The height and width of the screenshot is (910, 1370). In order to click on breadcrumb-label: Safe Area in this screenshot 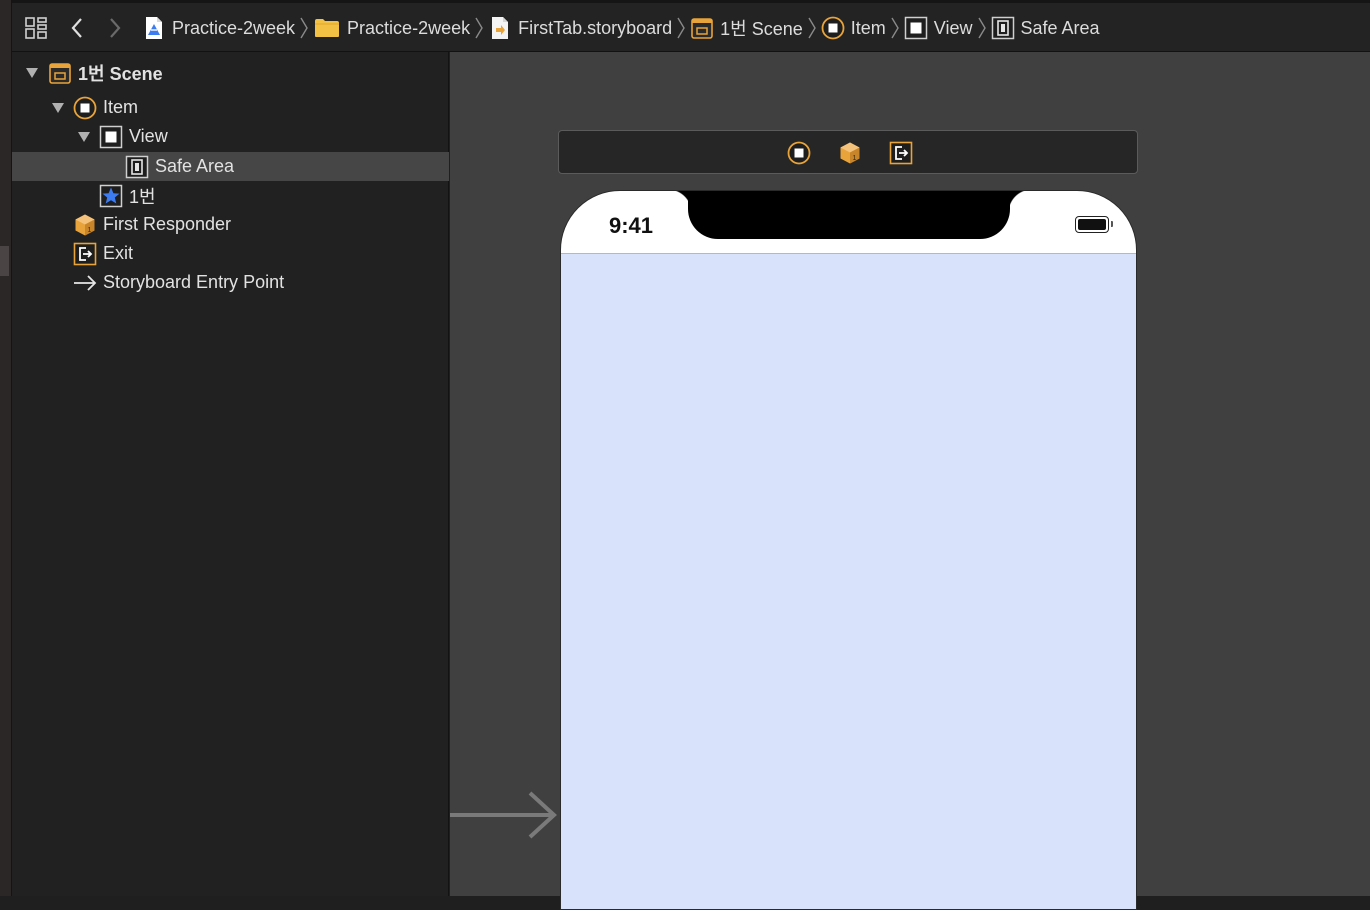, I will do `click(1060, 27)`.